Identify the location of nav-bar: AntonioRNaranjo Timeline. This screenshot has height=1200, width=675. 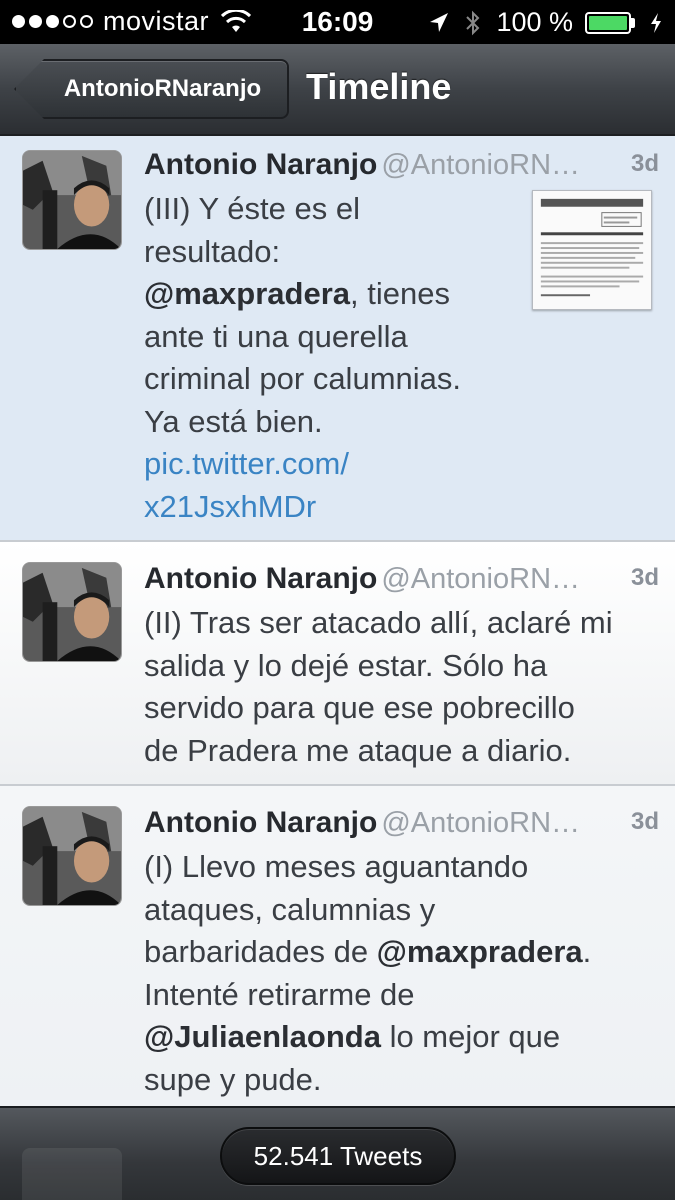
(337, 90).